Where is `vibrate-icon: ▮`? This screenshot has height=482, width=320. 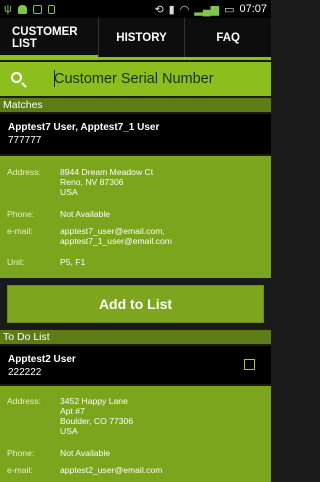 vibrate-icon: ▮ is located at coordinates (171, 9).